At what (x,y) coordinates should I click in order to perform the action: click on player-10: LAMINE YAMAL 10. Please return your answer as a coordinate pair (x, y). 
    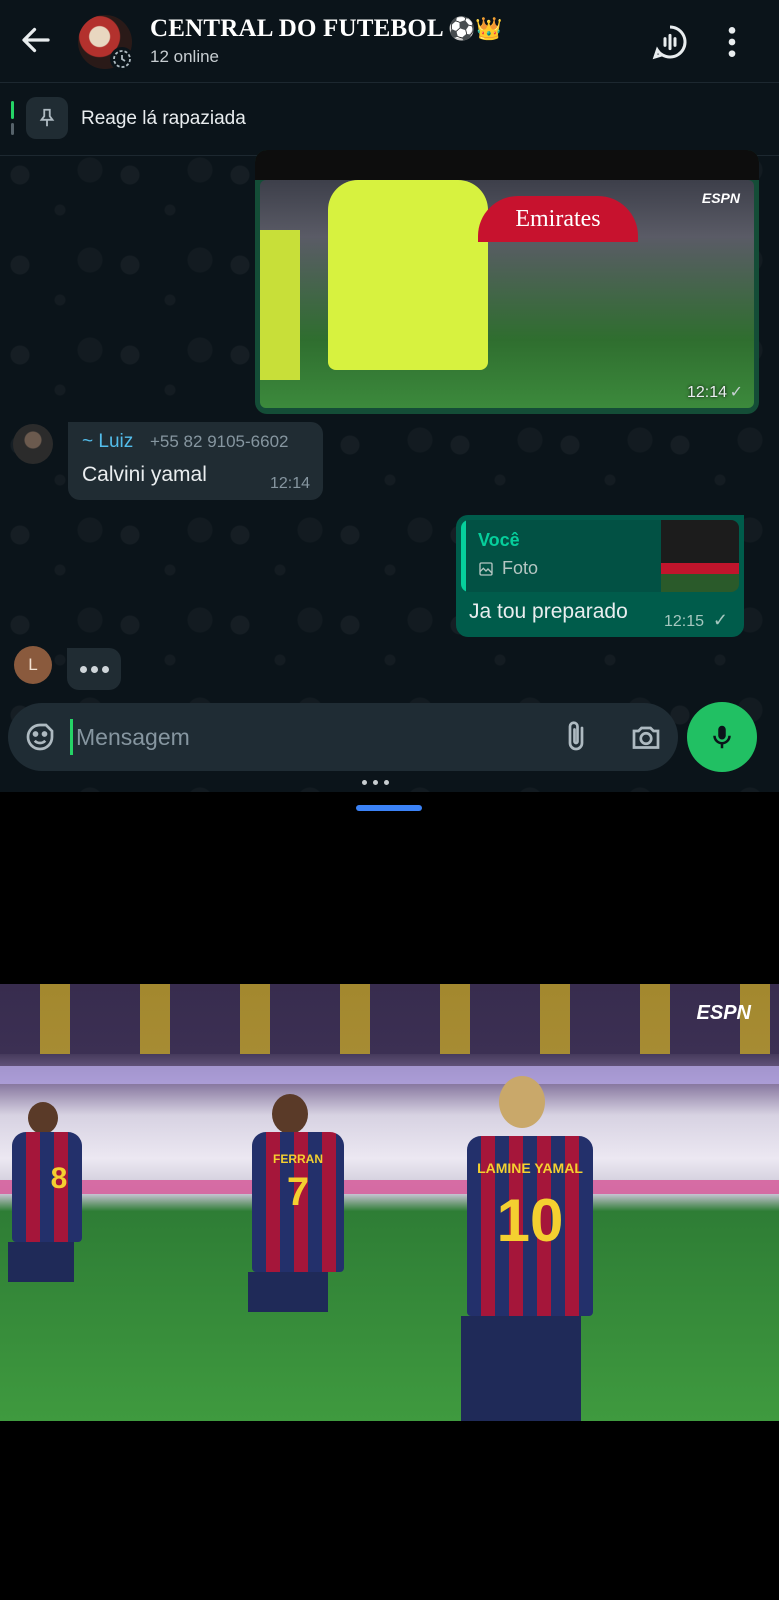
    Looking at the image, I should click on (530, 1248).